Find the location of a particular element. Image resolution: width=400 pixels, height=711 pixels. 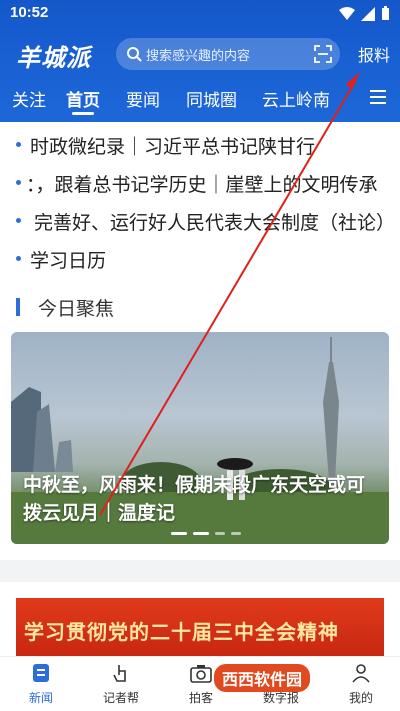

headline-text: ：，跟着总书记学历史｜崖壁上的文明传承 is located at coordinates (202, 185).